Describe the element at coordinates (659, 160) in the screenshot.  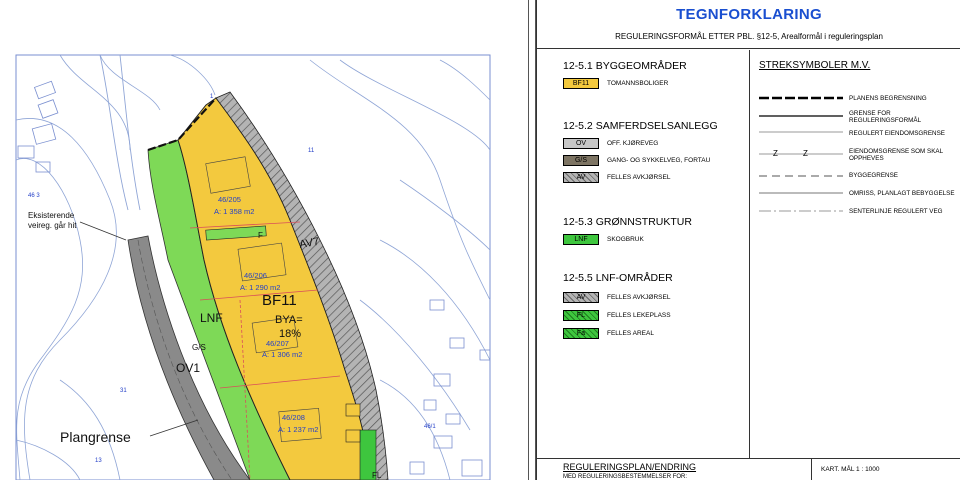
I see `legend-item-label: GANG- OG SYKKELVEG, FORTAU` at that location.